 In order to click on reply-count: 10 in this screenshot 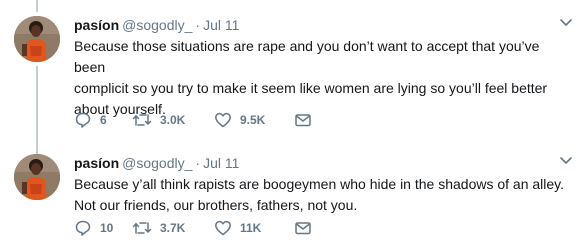, I will do `click(107, 228)`.